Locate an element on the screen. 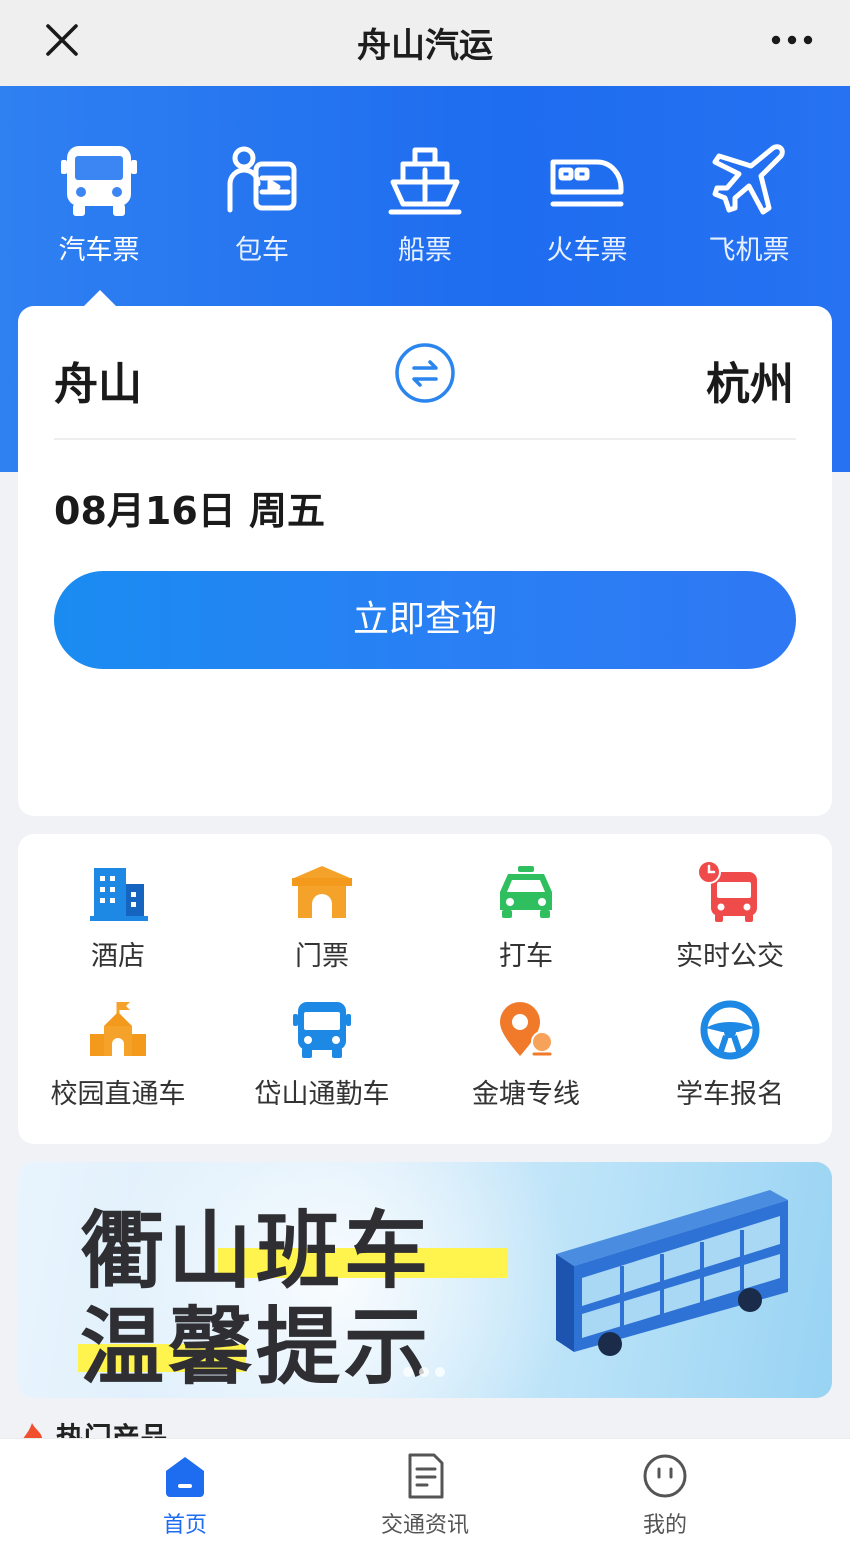 The image size is (850, 1551). divider is located at coordinates (425, 439).